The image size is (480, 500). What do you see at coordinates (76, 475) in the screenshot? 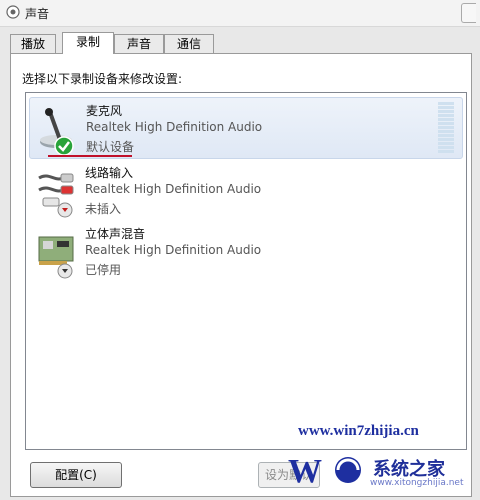
I see `configure-button: 配置(C)` at bounding box center [76, 475].